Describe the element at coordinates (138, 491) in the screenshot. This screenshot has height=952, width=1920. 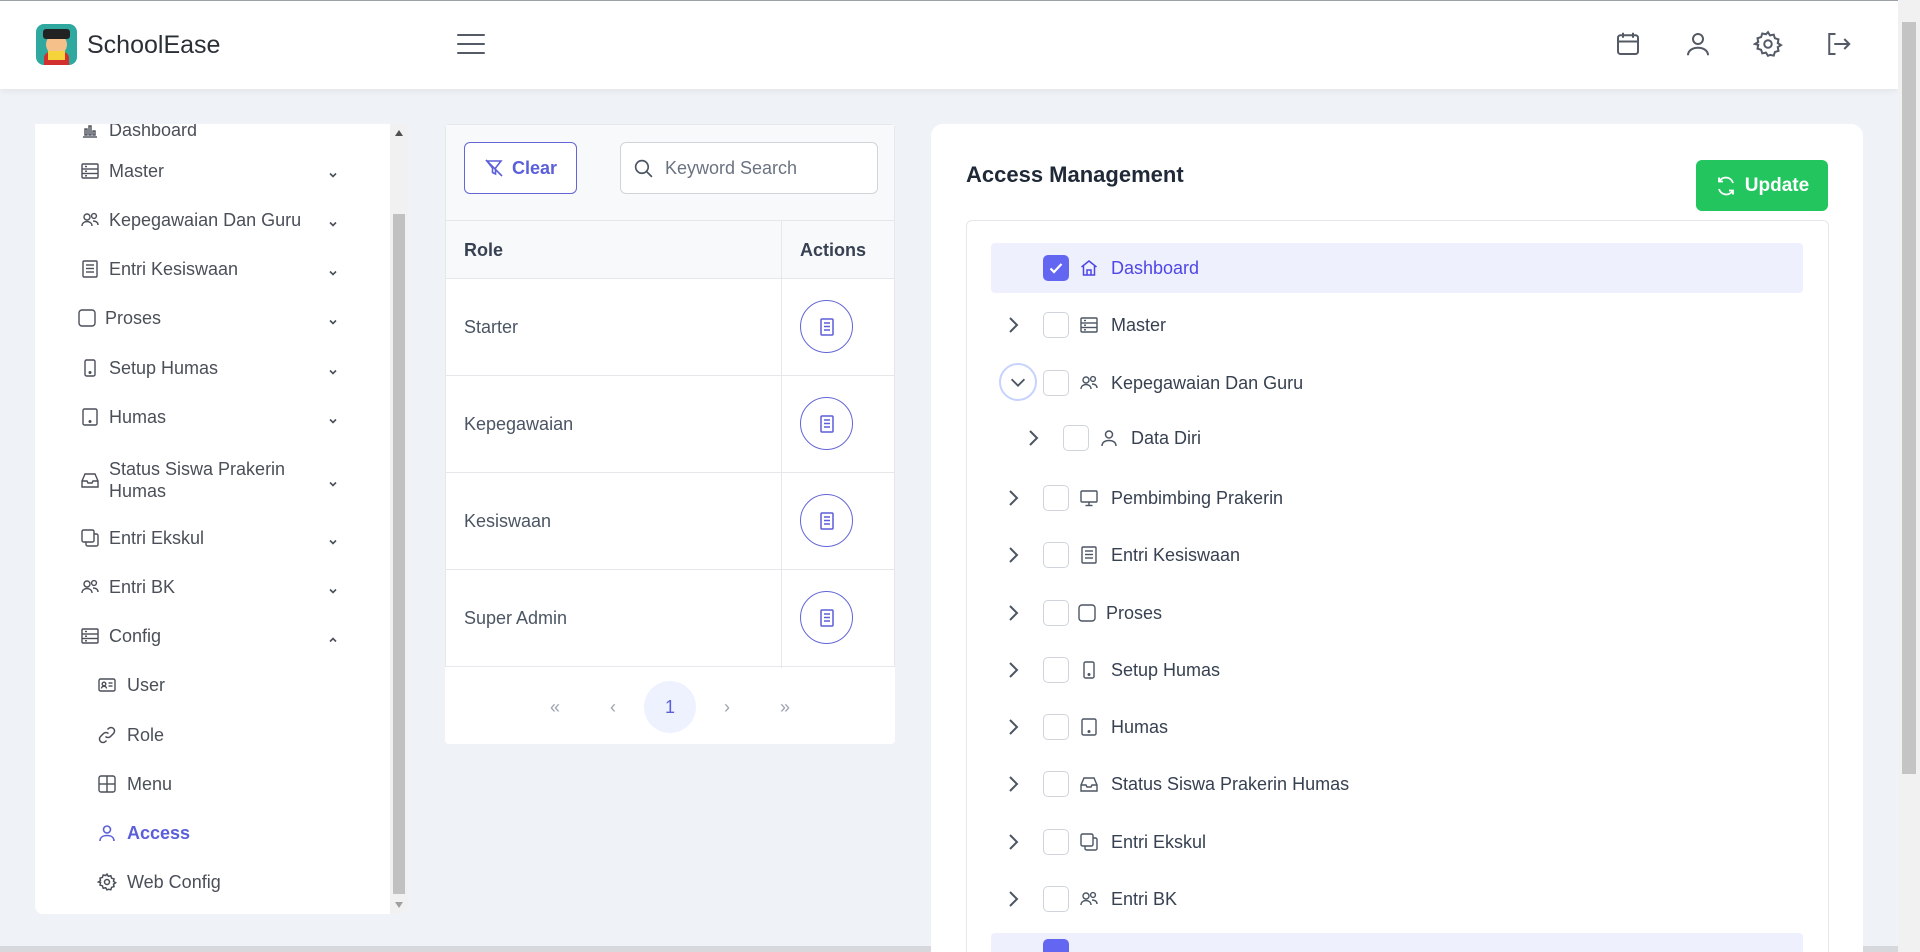
I see `sidebar-item-label-line2: Humas` at that location.